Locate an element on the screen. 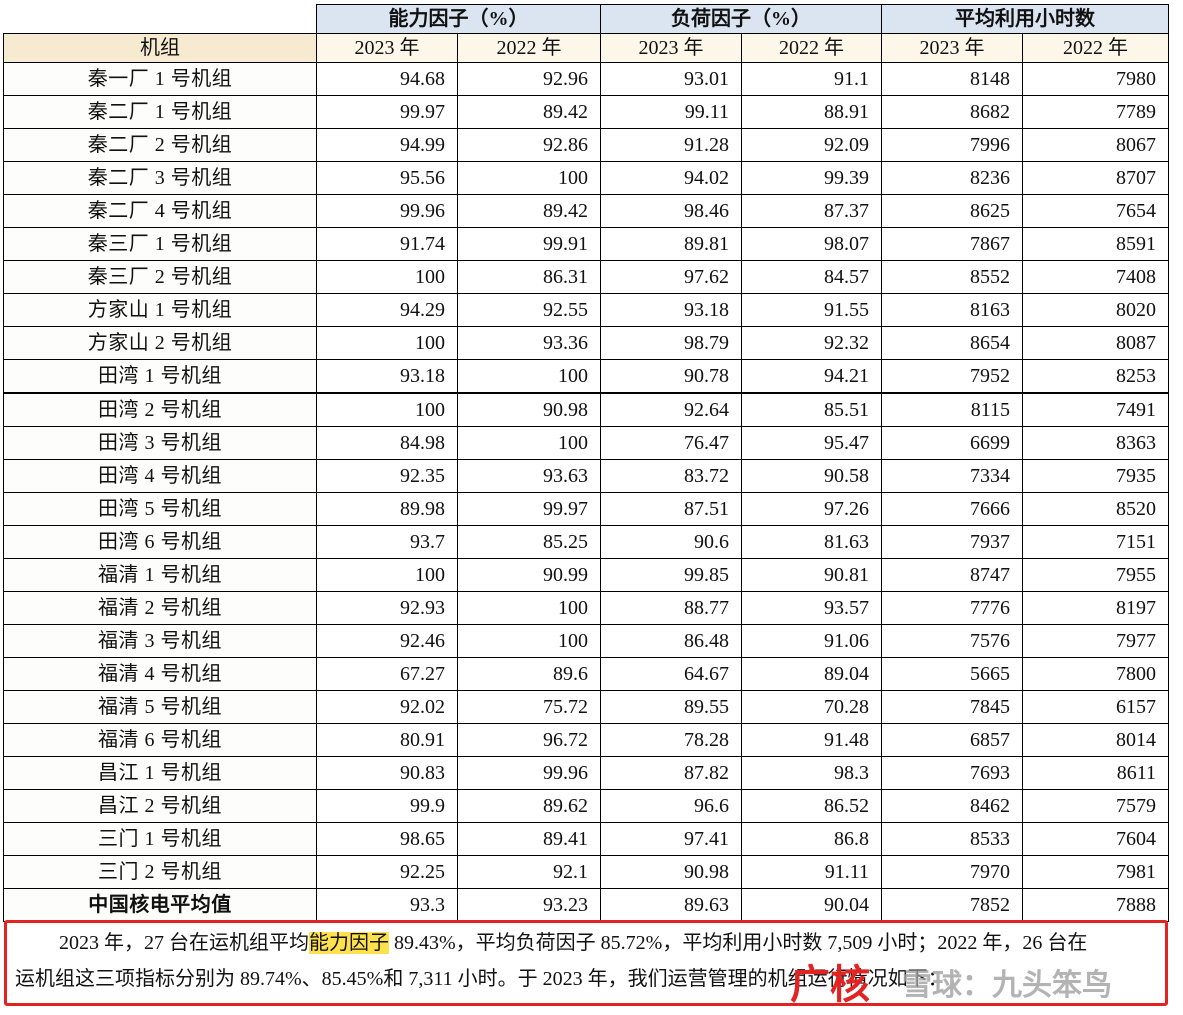 Image resolution: width=1183 pixels, height=1015 pixels. table-row: 田湾 1 号机组 93.18 100 90.78 94.21 7952 8253 is located at coordinates (586, 376).